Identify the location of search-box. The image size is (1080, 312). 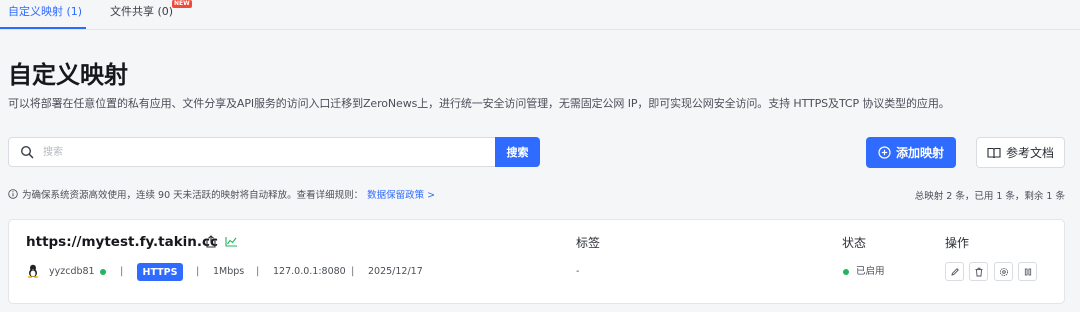
(252, 152).